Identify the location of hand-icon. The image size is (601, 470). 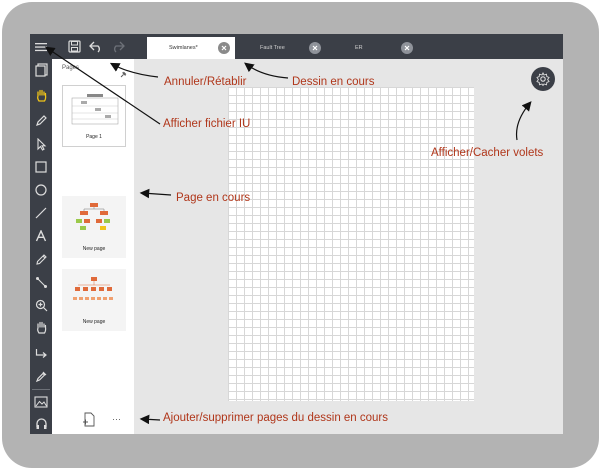
(41, 328).